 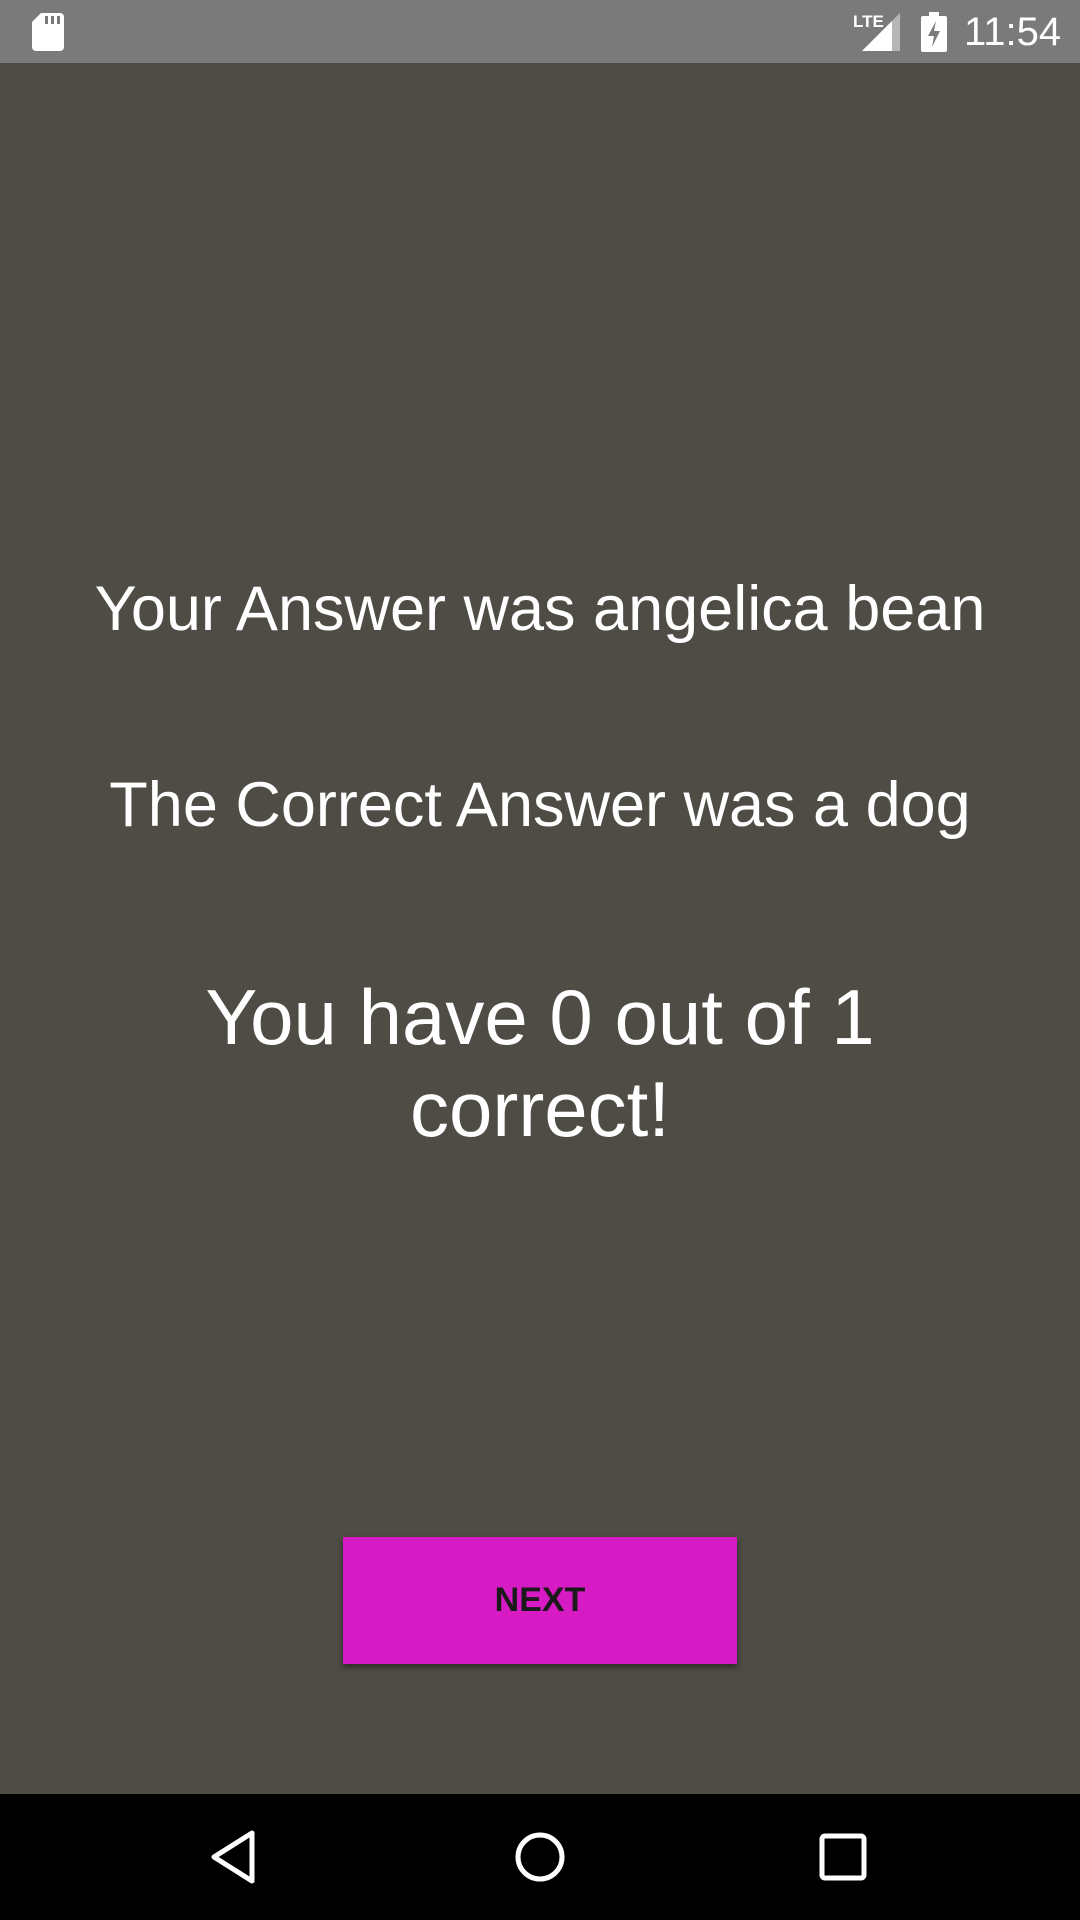 I want to click on back-icon, so click(x=236, y=1857).